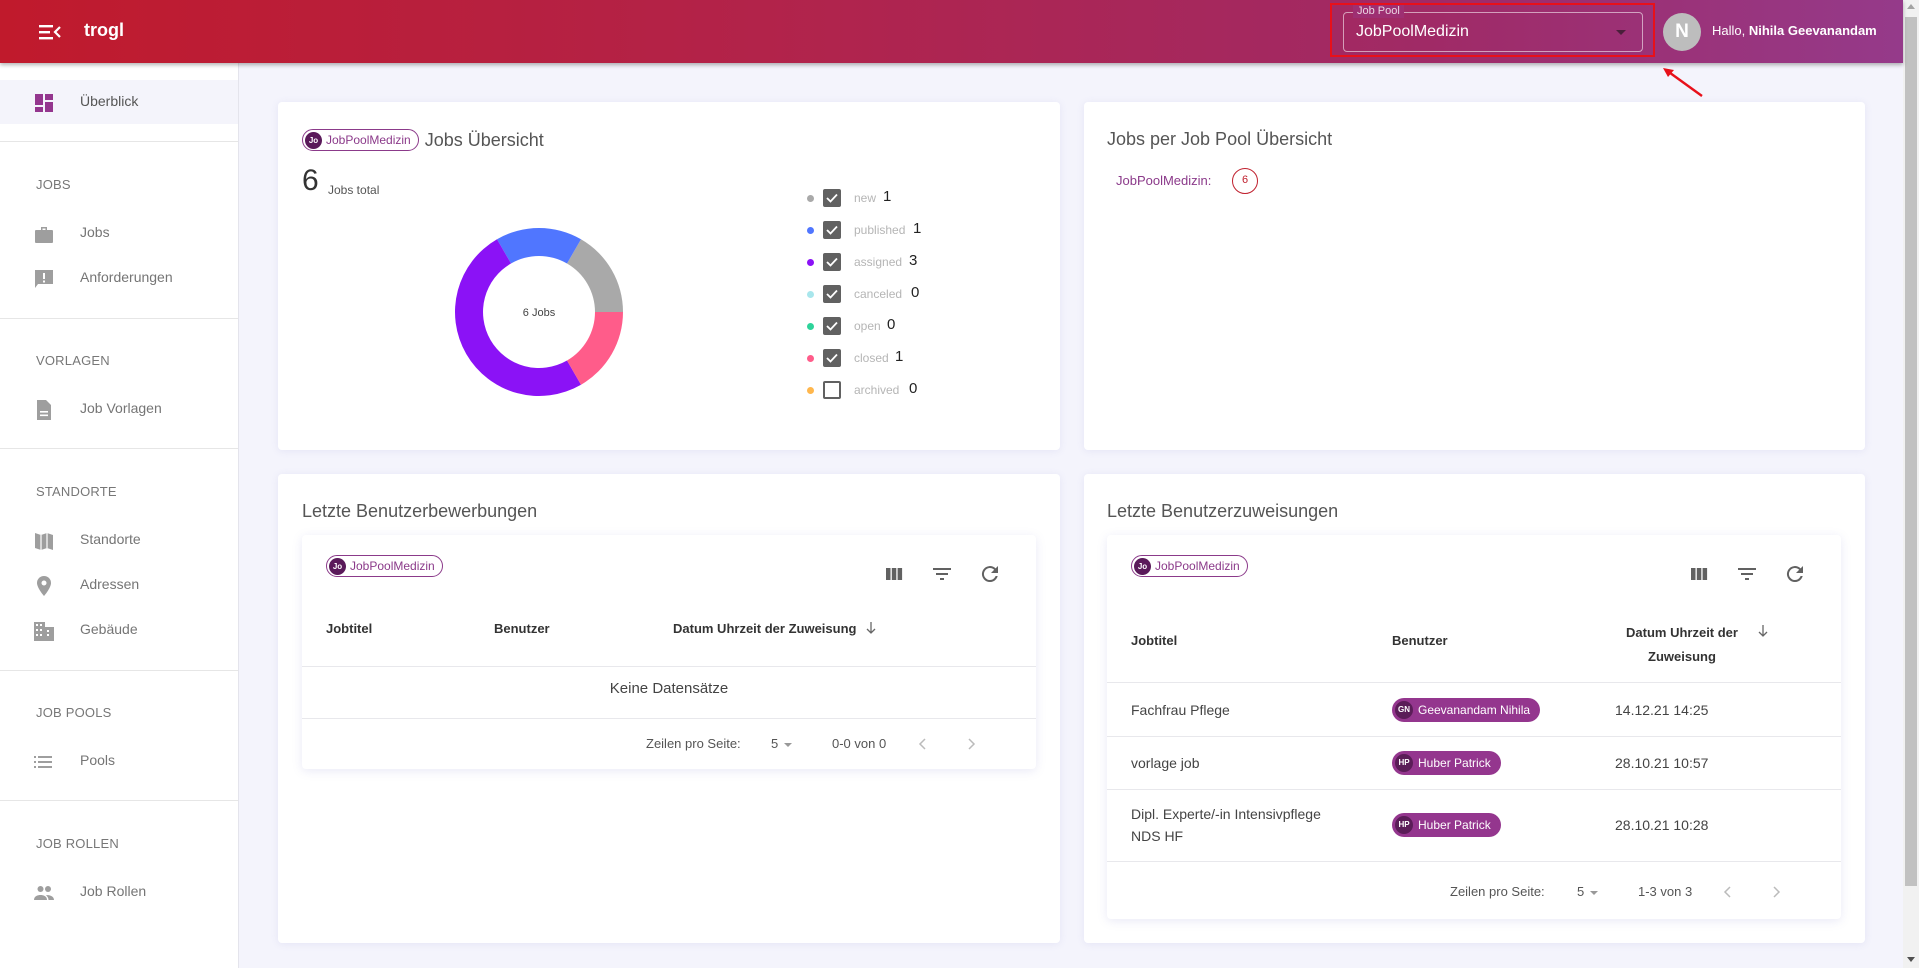 The height and width of the screenshot is (968, 1919). I want to click on donut-slice-published, so click(539, 246).